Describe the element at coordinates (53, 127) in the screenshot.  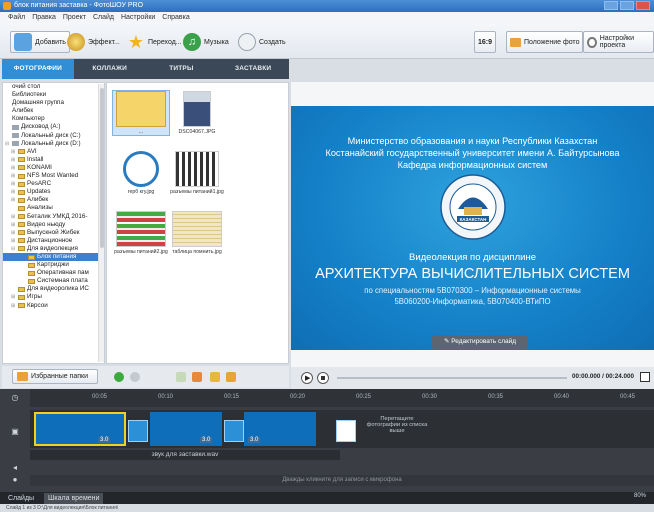
I see `tree-item: Дисковод (A:)` at that location.